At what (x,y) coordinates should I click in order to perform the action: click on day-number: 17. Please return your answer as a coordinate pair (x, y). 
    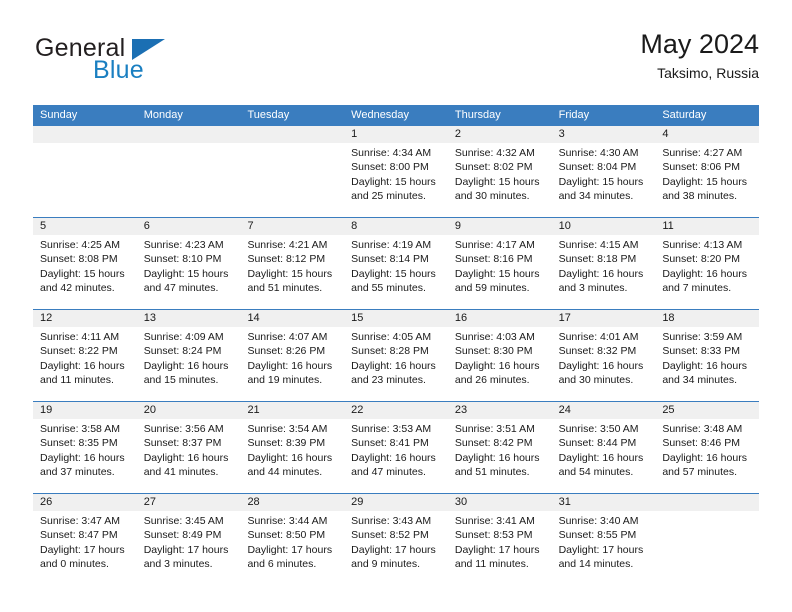
    Looking at the image, I should click on (604, 318).